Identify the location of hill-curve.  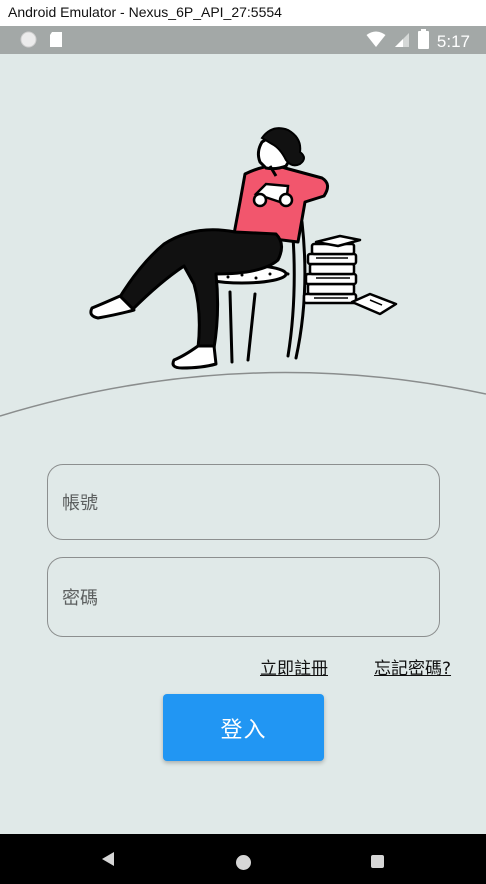
(243, 394).